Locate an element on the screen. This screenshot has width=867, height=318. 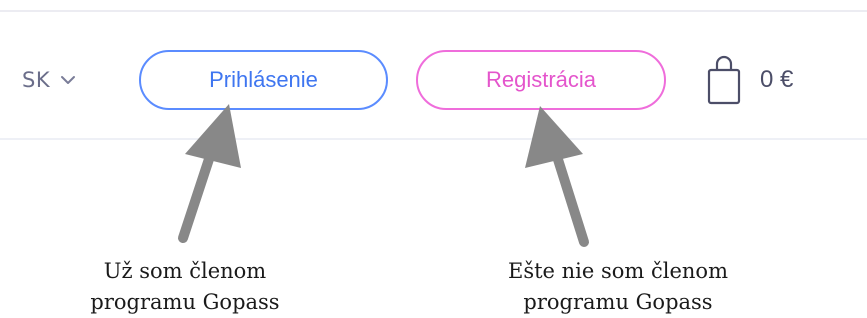
register-caption-line2: programu Gopass is located at coordinates (618, 302).